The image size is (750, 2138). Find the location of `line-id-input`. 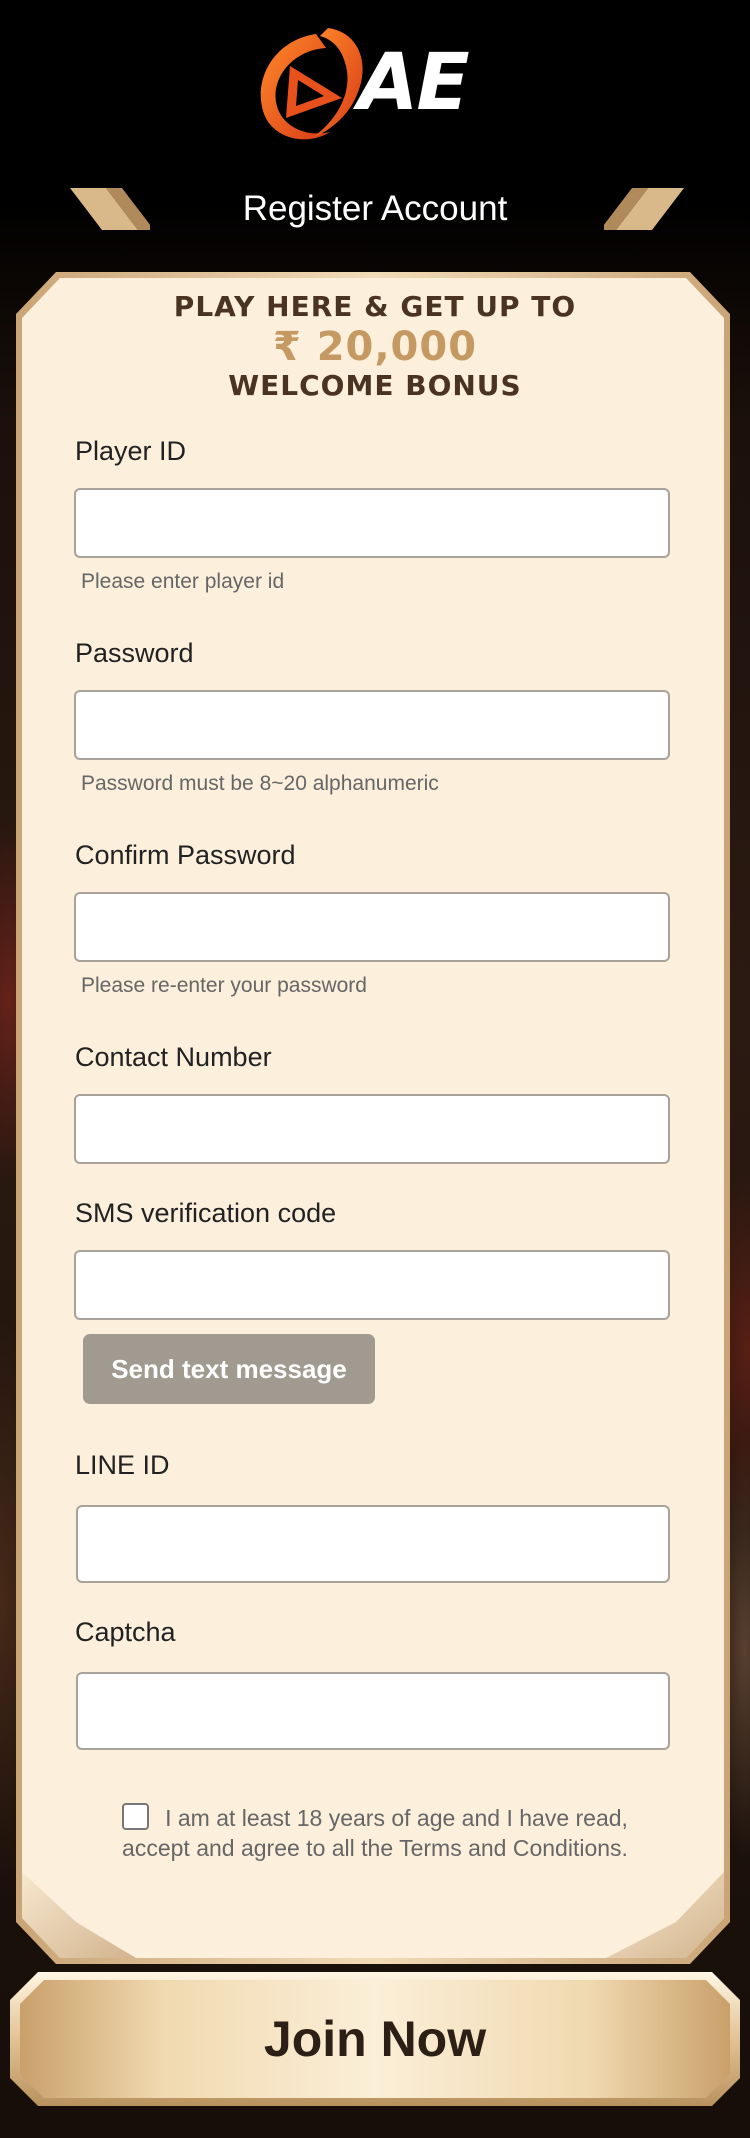

line-id-input is located at coordinates (373, 1544).